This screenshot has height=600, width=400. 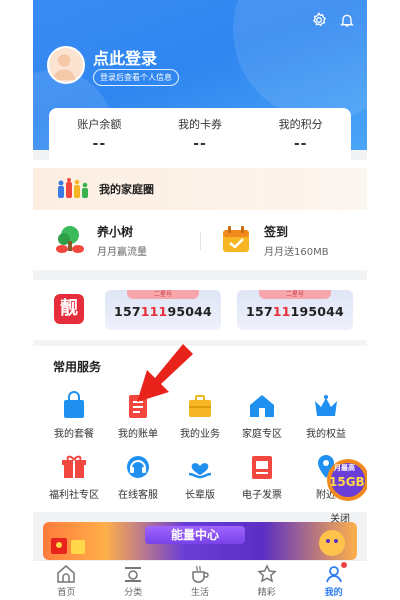 What do you see at coordinates (66, 65) in the screenshot?
I see `avatar` at bounding box center [66, 65].